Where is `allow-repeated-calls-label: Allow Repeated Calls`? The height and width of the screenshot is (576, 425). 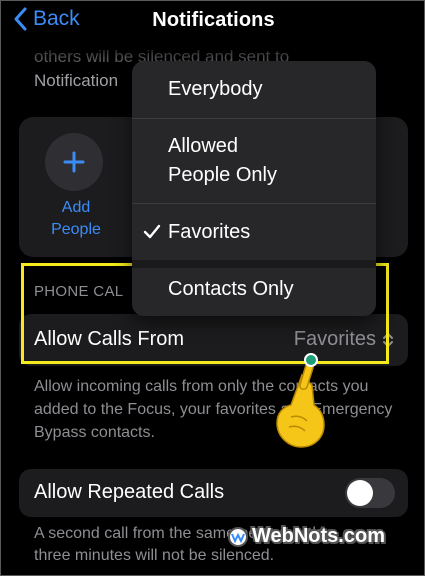
allow-repeated-calls-label: Allow Repeated Calls is located at coordinates (129, 492).